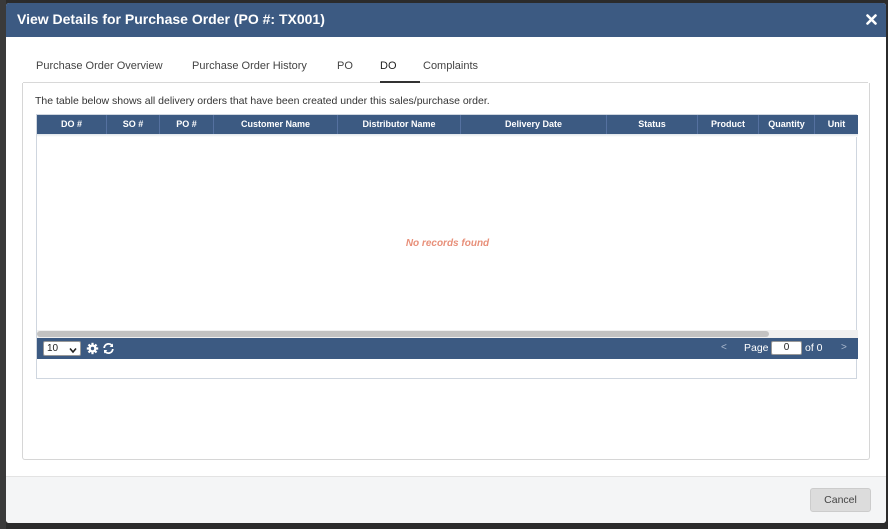 The height and width of the screenshot is (529, 888). What do you see at coordinates (446, 499) in the screenshot?
I see `modal-footer: Cancel` at bounding box center [446, 499].